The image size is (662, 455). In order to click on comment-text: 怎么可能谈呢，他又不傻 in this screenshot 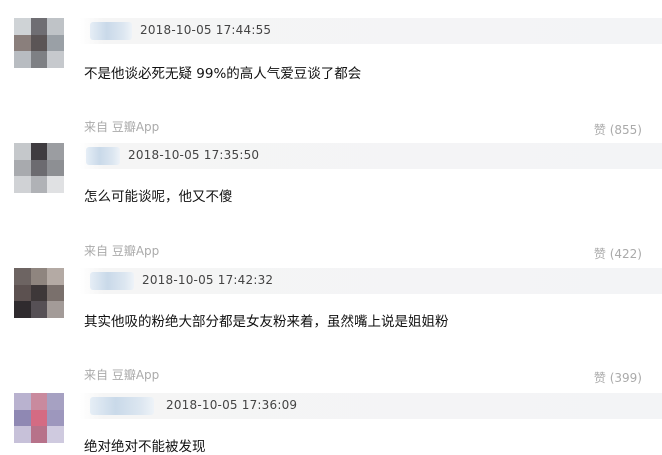, I will do `click(158, 197)`.